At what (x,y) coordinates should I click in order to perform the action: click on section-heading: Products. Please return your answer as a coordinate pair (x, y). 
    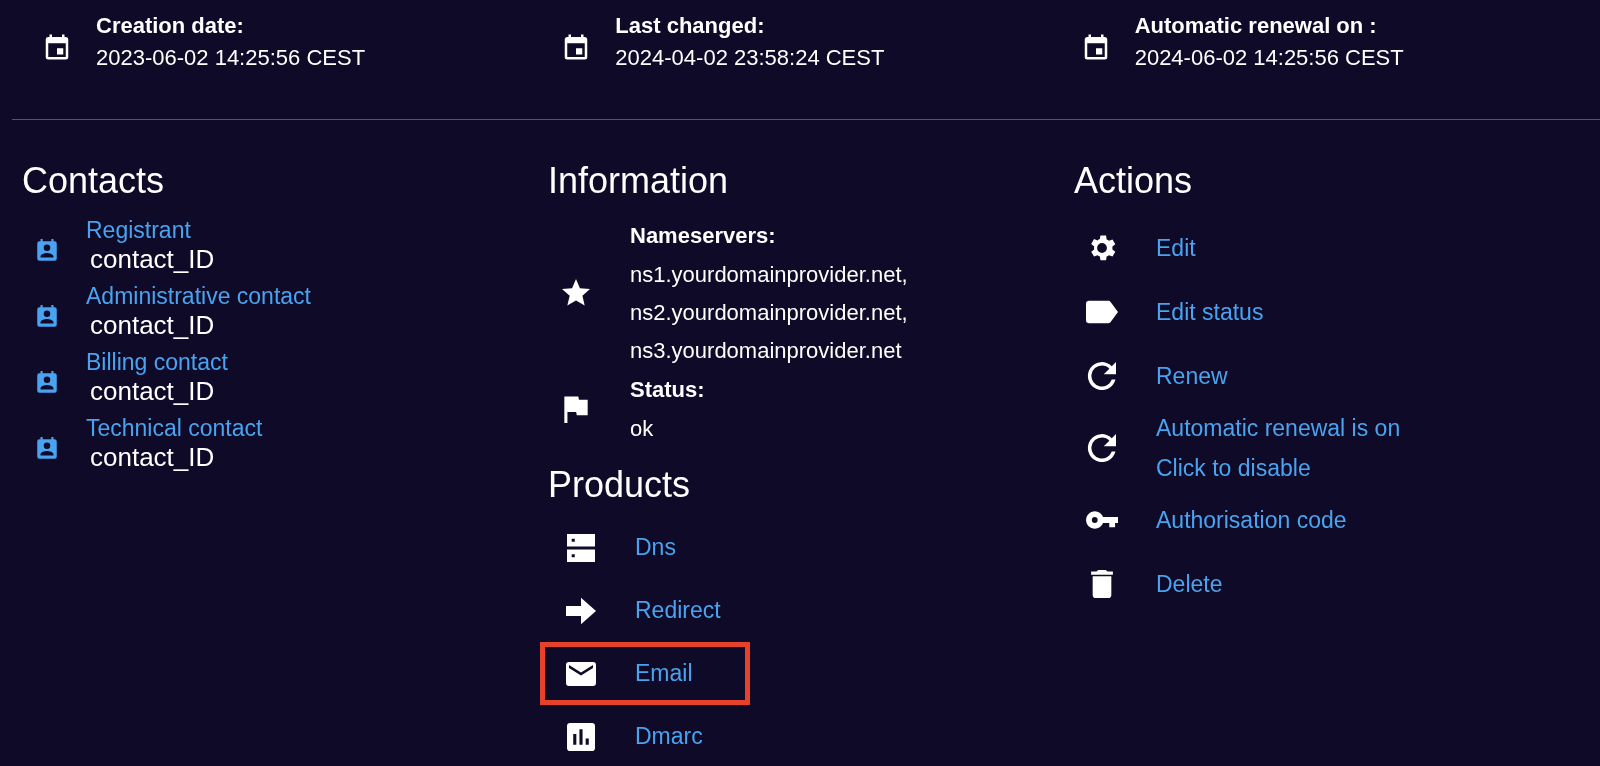
    Looking at the image, I should click on (620, 485).